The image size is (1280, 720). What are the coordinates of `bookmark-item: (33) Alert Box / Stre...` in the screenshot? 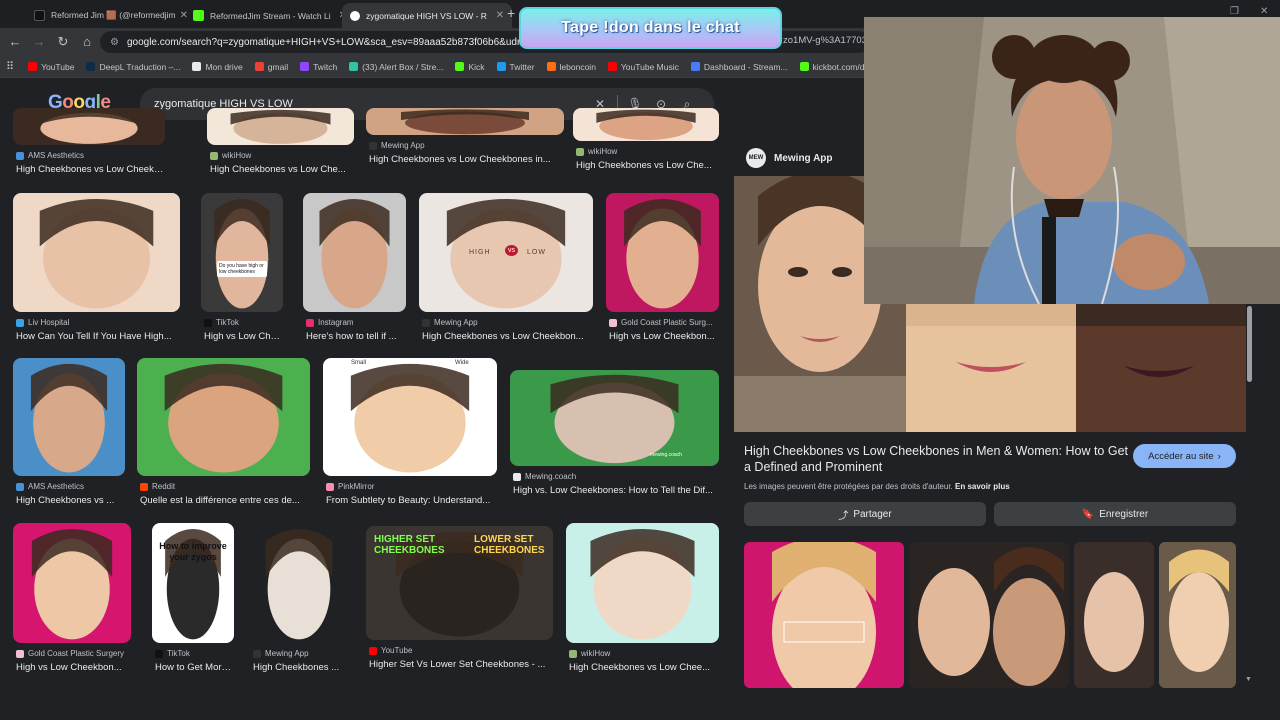 It's located at (396, 67).